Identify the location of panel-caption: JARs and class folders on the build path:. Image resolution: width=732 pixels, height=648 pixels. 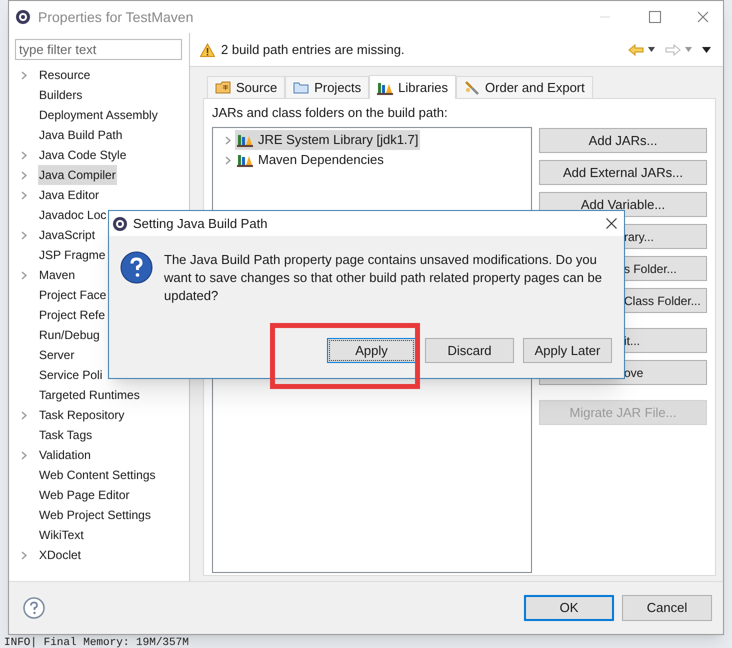
(330, 113).